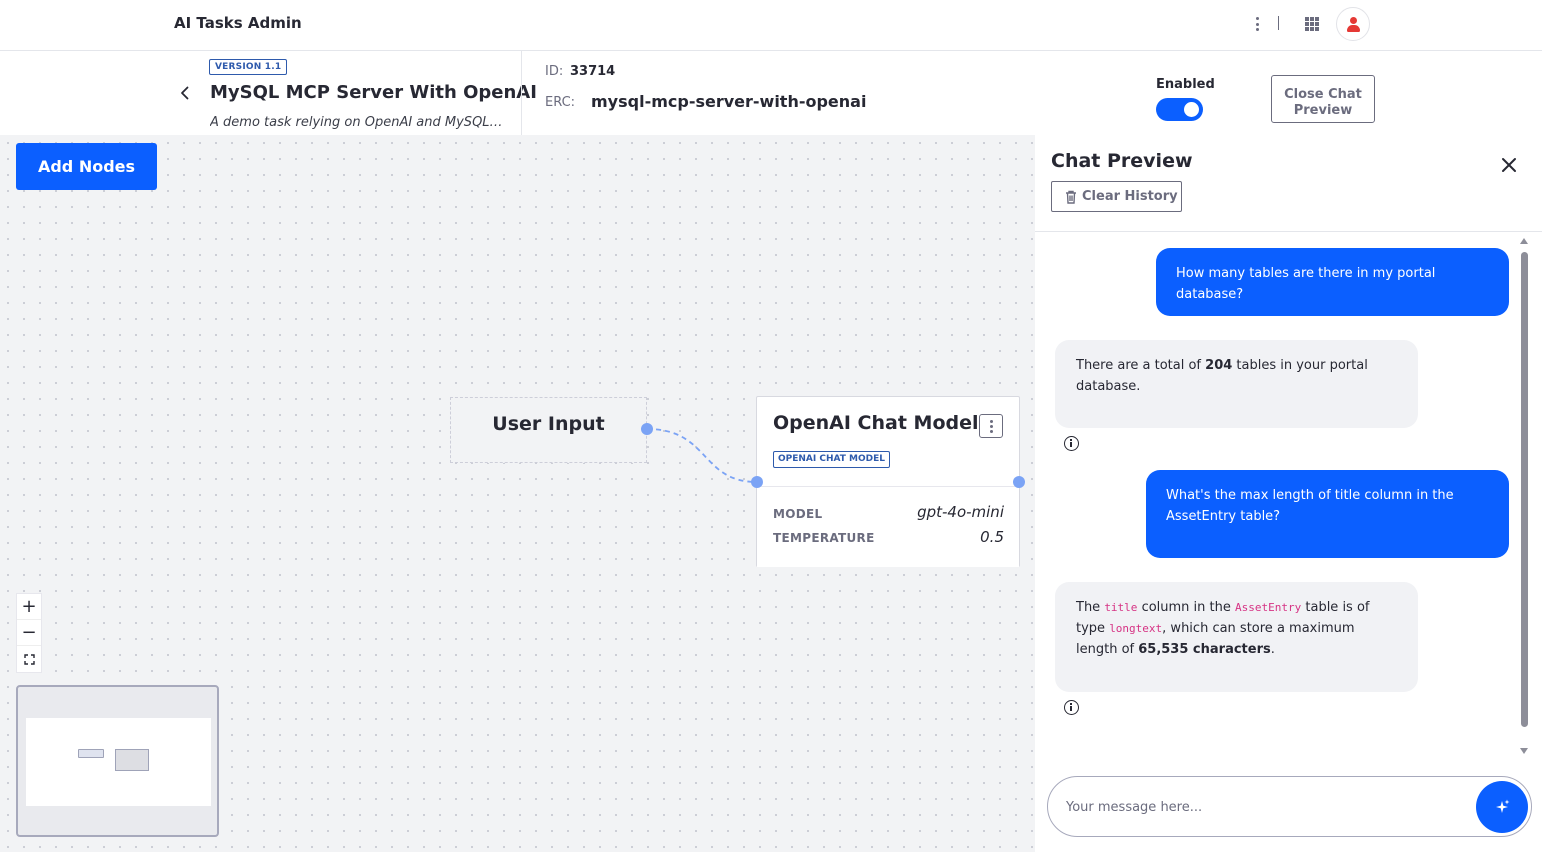 The height and width of the screenshot is (852, 1542). I want to click on chat-scrollbar, so click(1524, 496).